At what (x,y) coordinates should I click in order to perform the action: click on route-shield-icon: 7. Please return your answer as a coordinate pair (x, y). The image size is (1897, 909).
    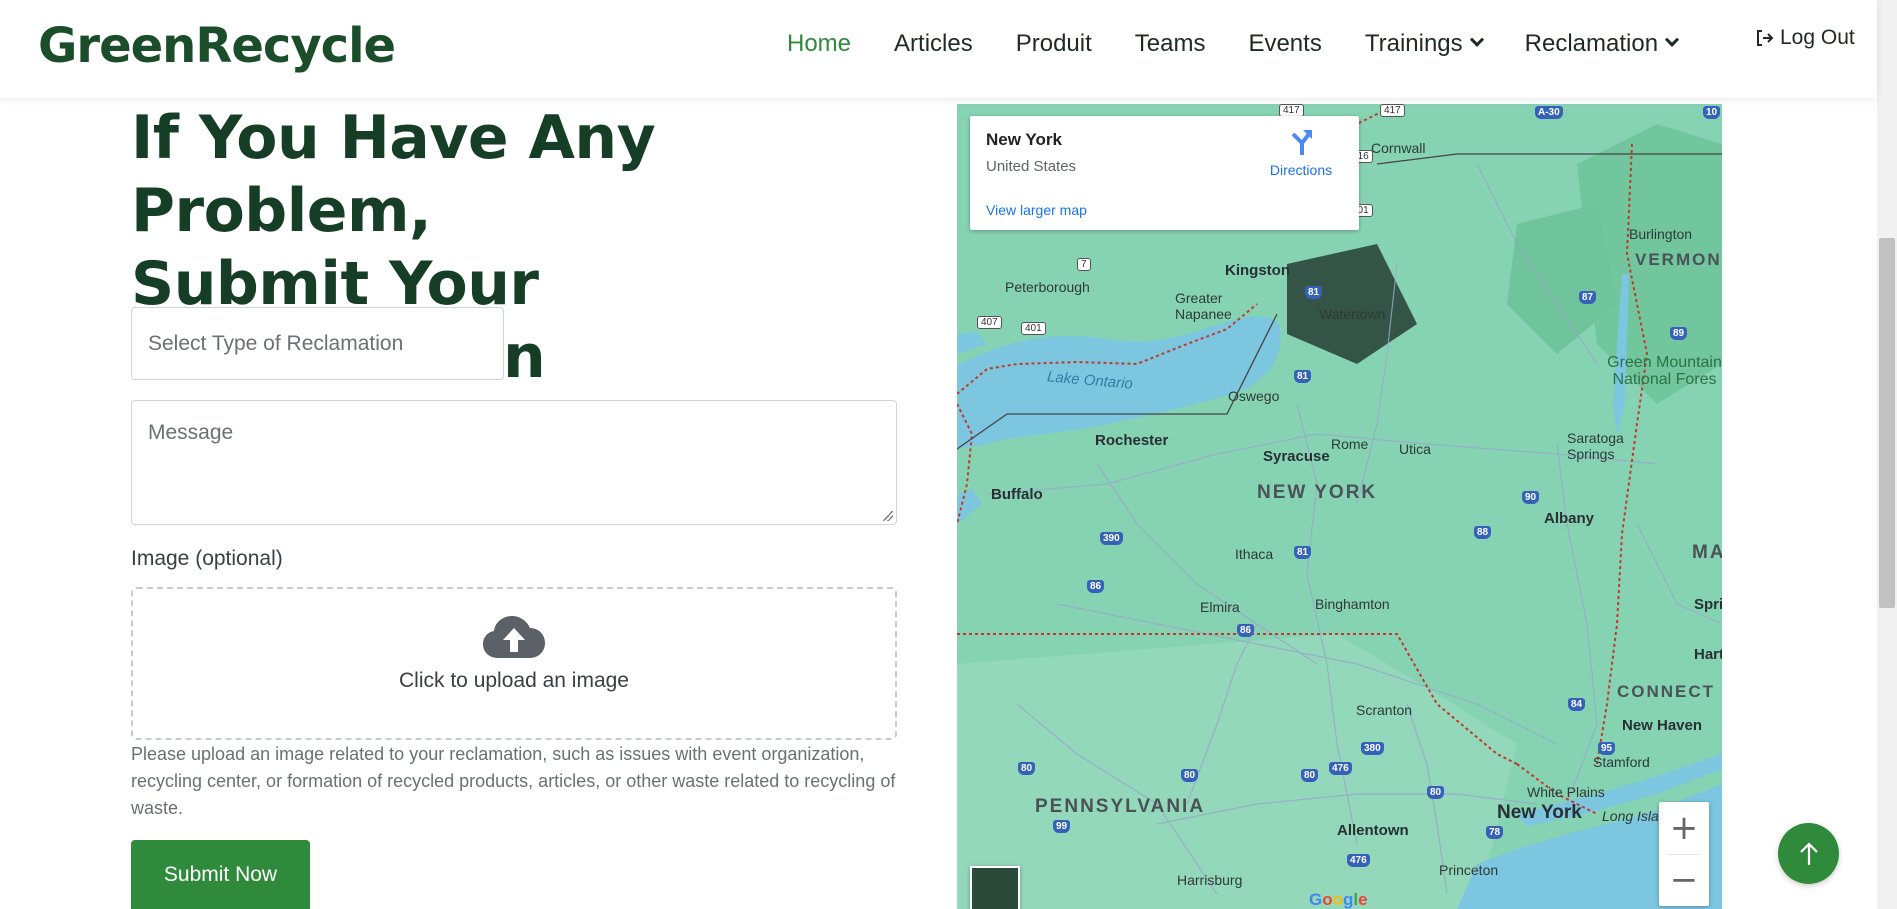
    Looking at the image, I should click on (1084, 264).